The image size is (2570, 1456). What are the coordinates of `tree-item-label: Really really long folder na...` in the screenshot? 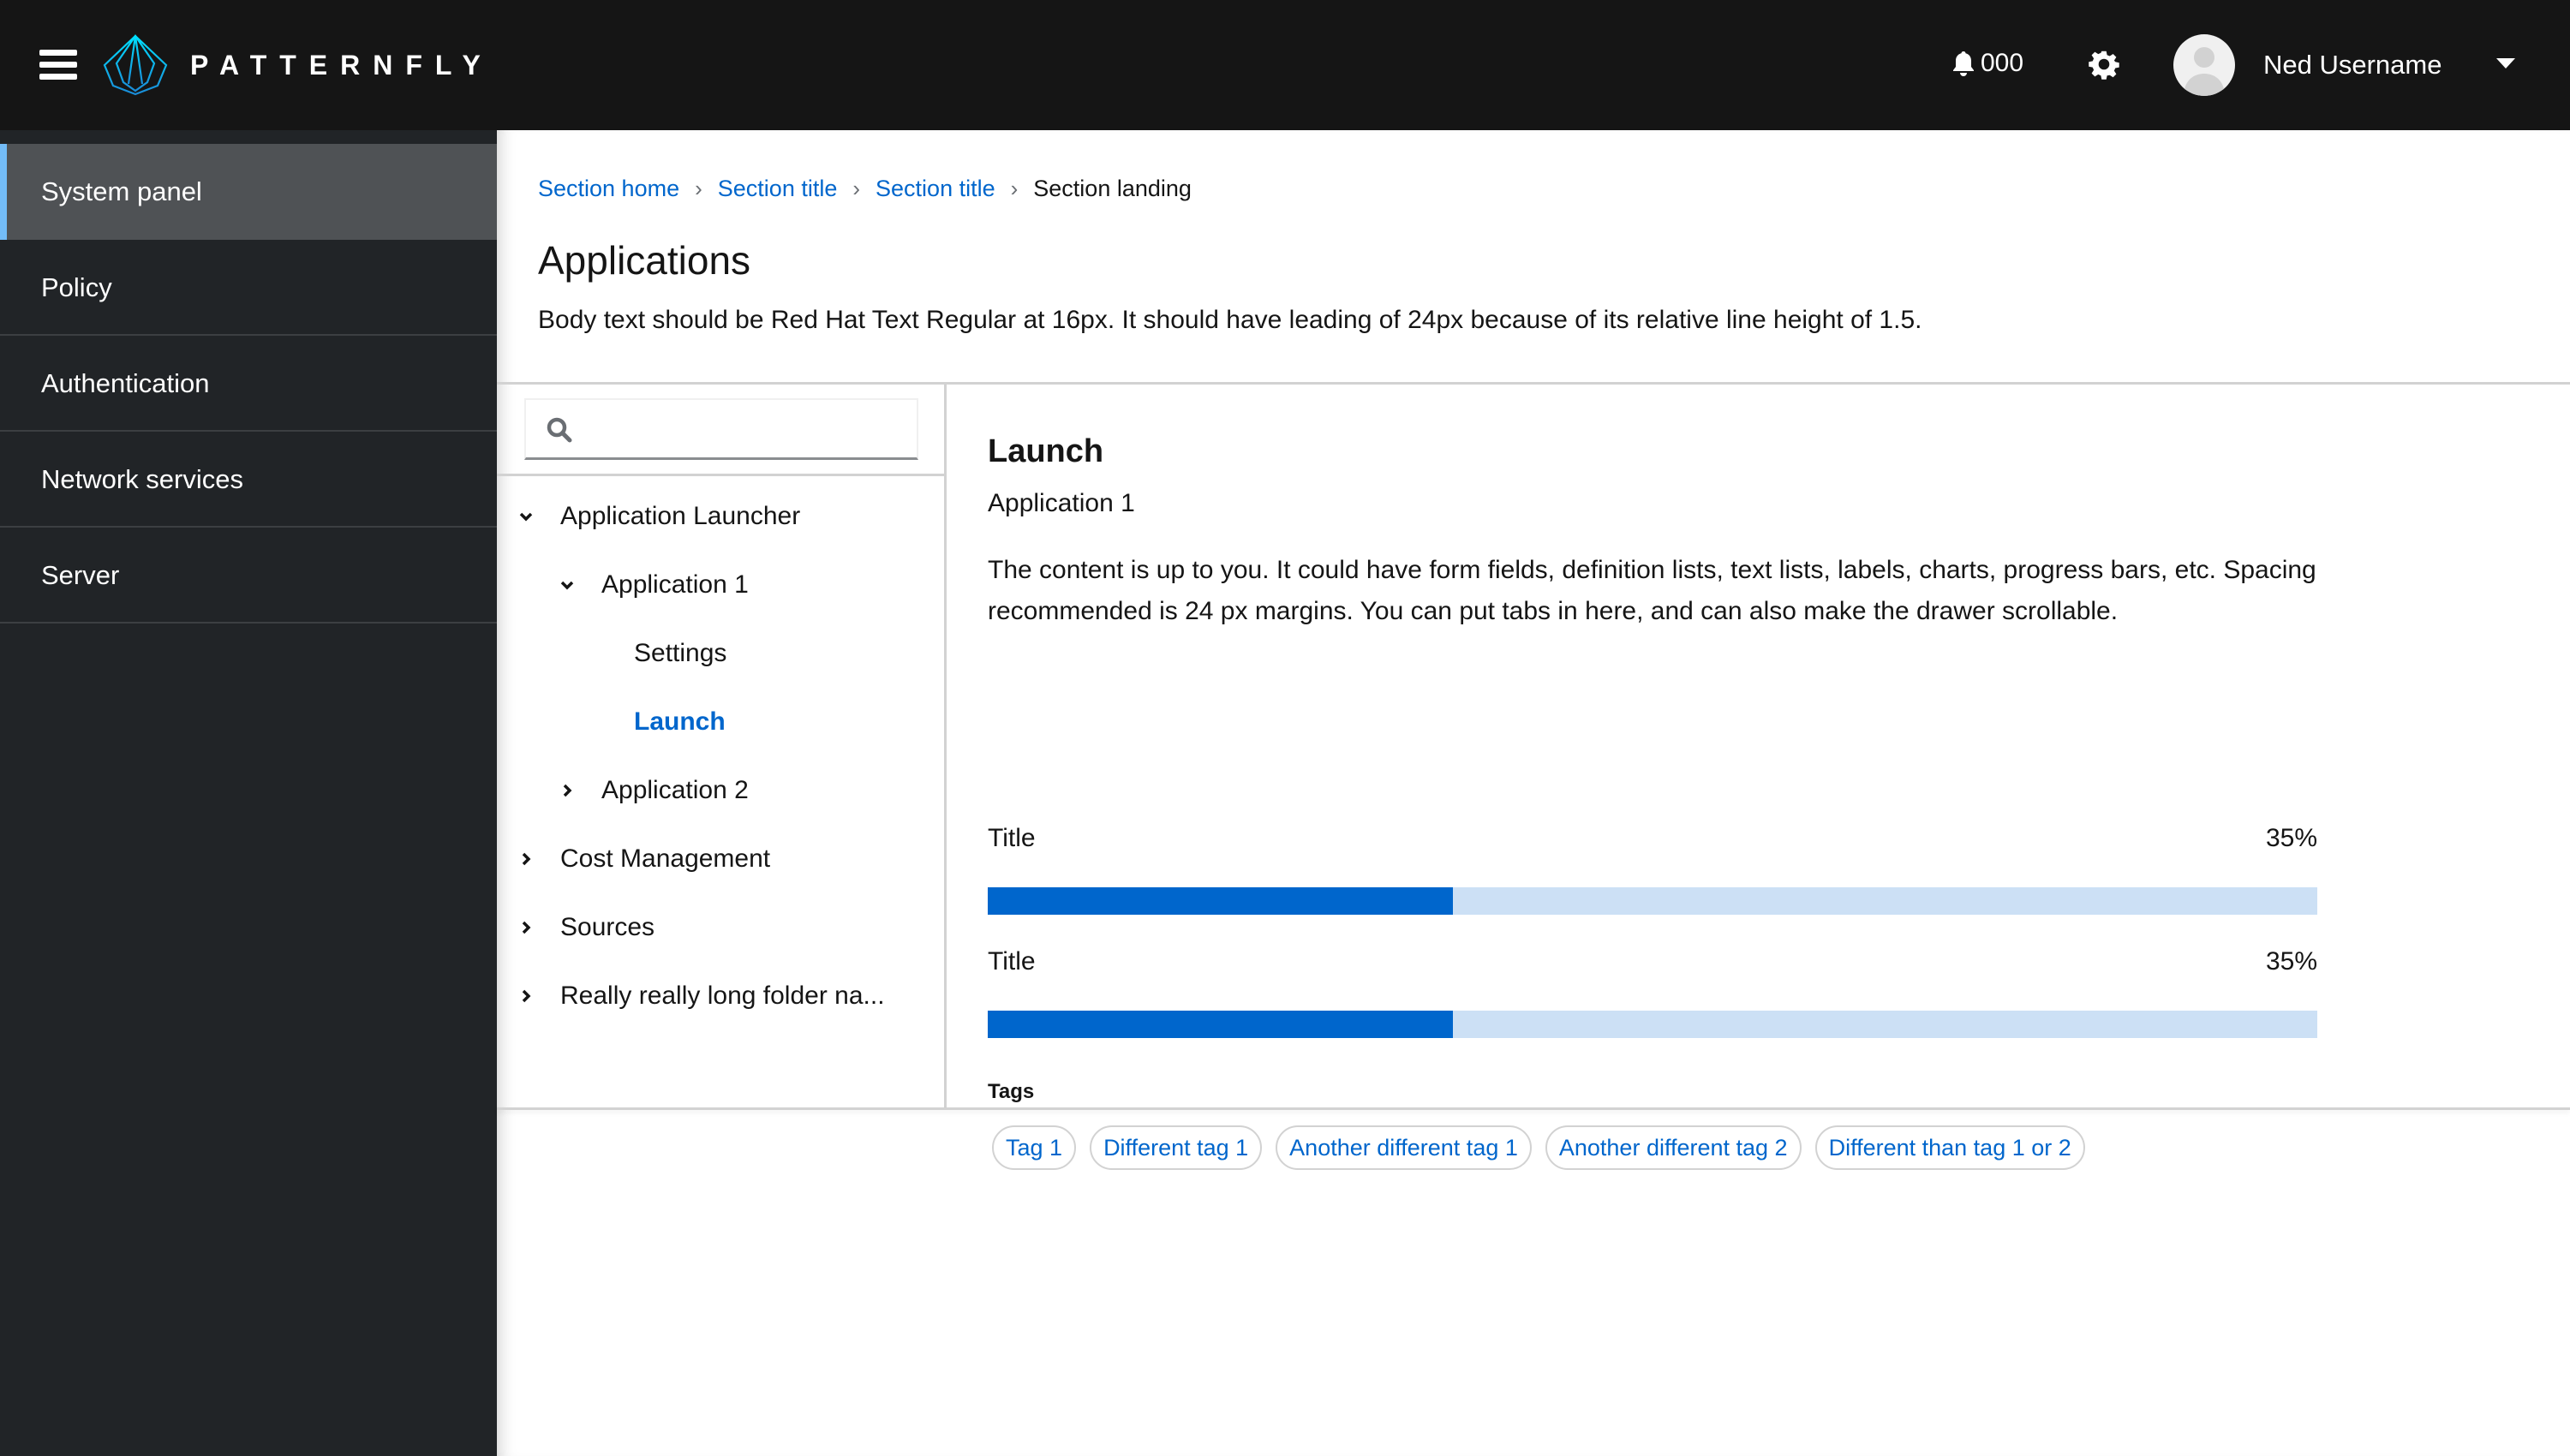 It's located at (722, 996).